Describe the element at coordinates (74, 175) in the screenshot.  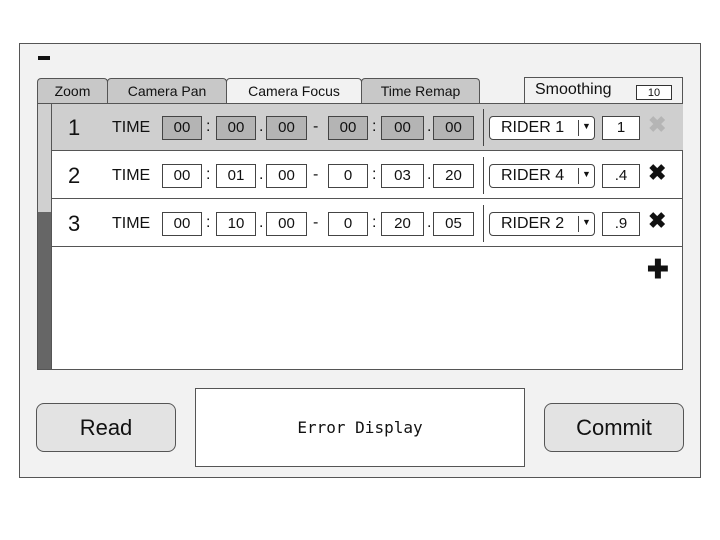
I see `row-number: 2` at that location.